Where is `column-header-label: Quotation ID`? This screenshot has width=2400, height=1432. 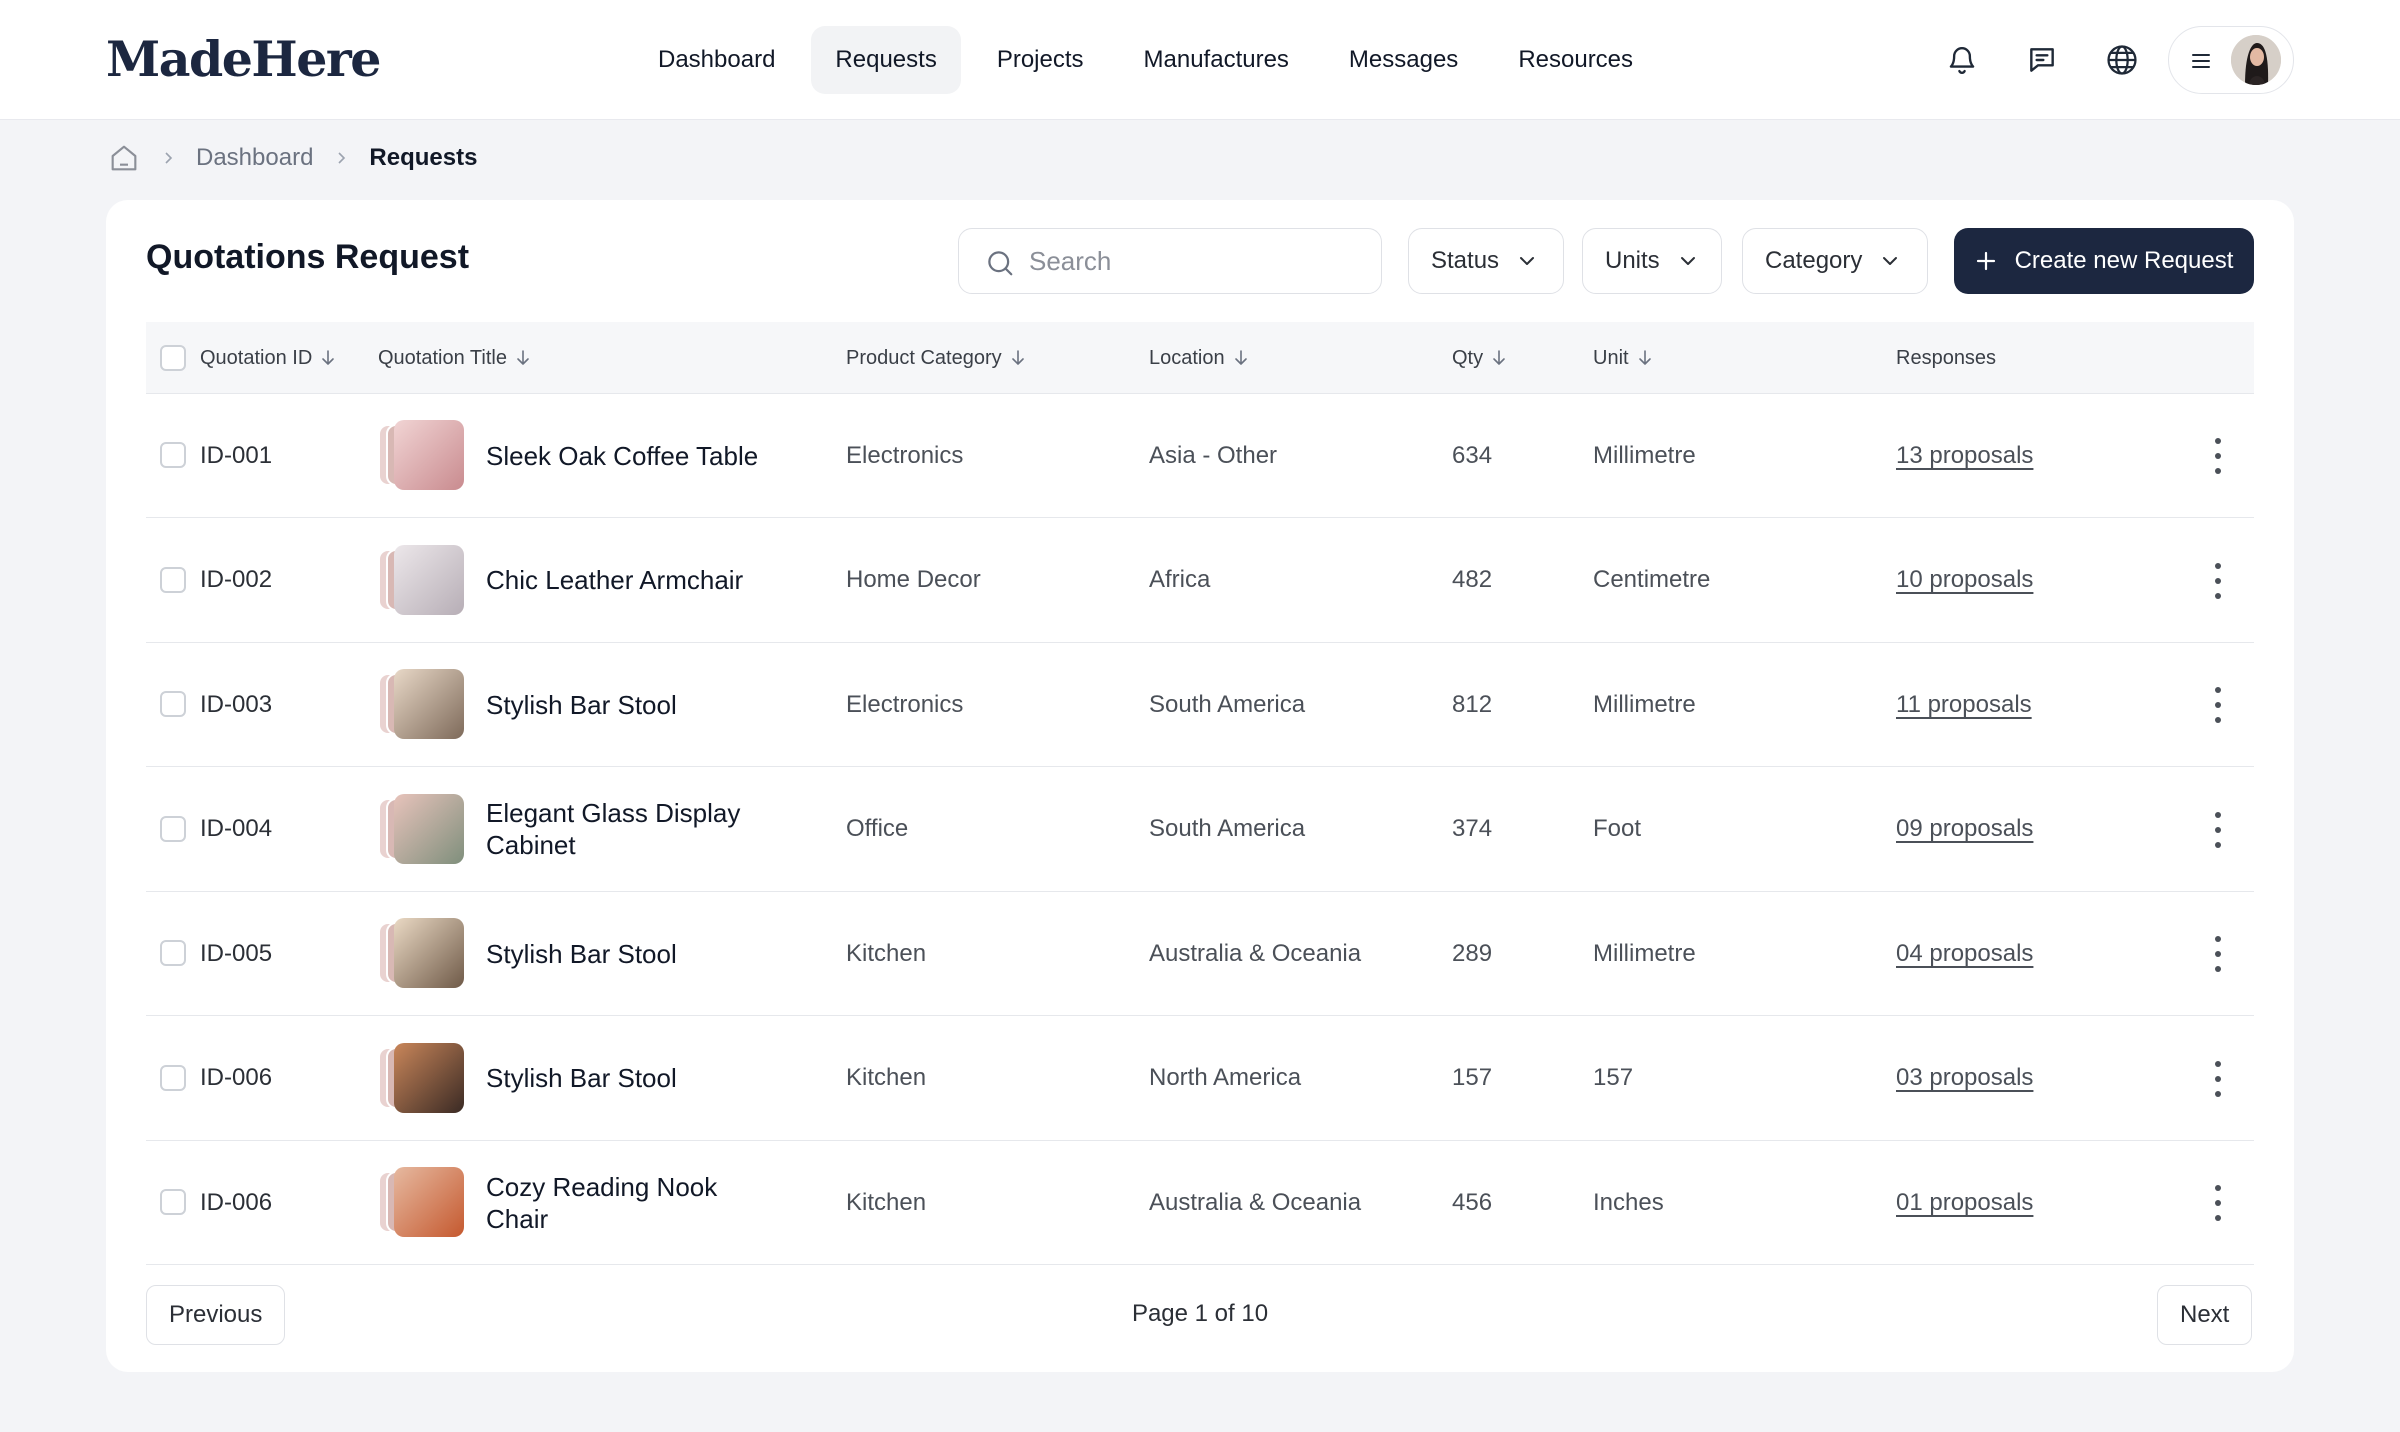 column-header-label: Quotation ID is located at coordinates (256, 357).